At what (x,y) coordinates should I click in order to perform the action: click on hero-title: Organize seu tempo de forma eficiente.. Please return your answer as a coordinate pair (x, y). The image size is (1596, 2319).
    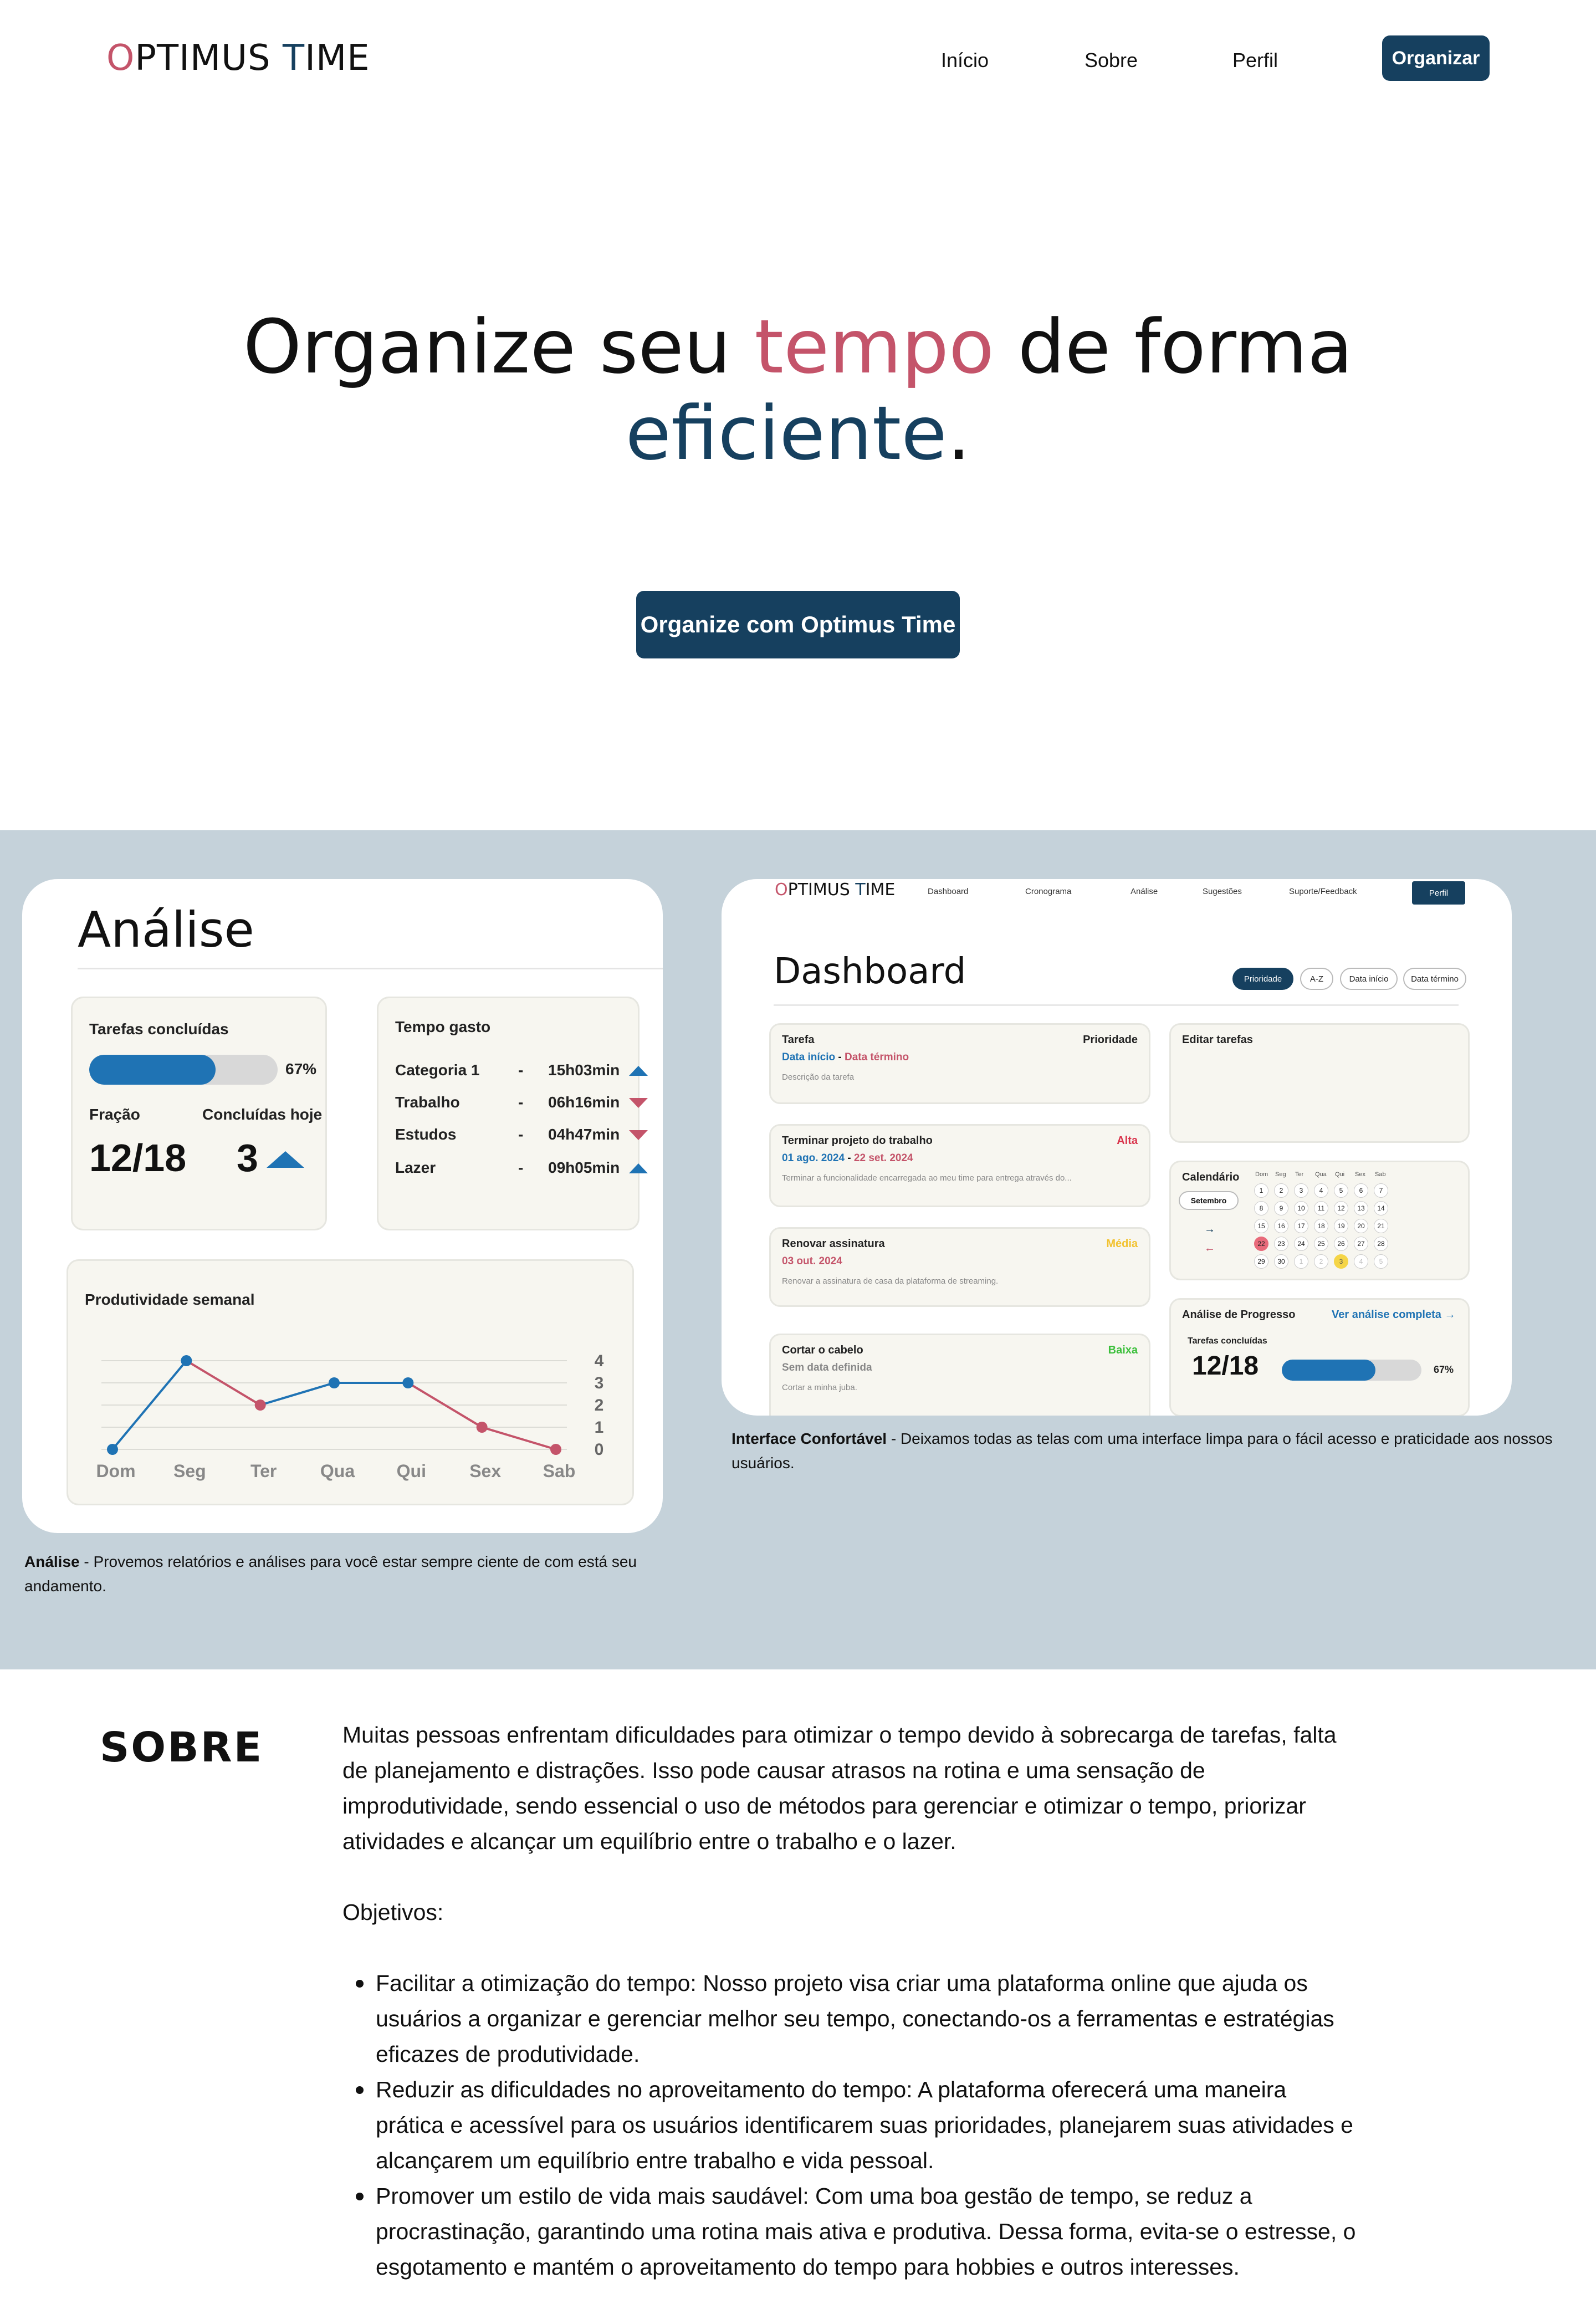
    Looking at the image, I should click on (798, 390).